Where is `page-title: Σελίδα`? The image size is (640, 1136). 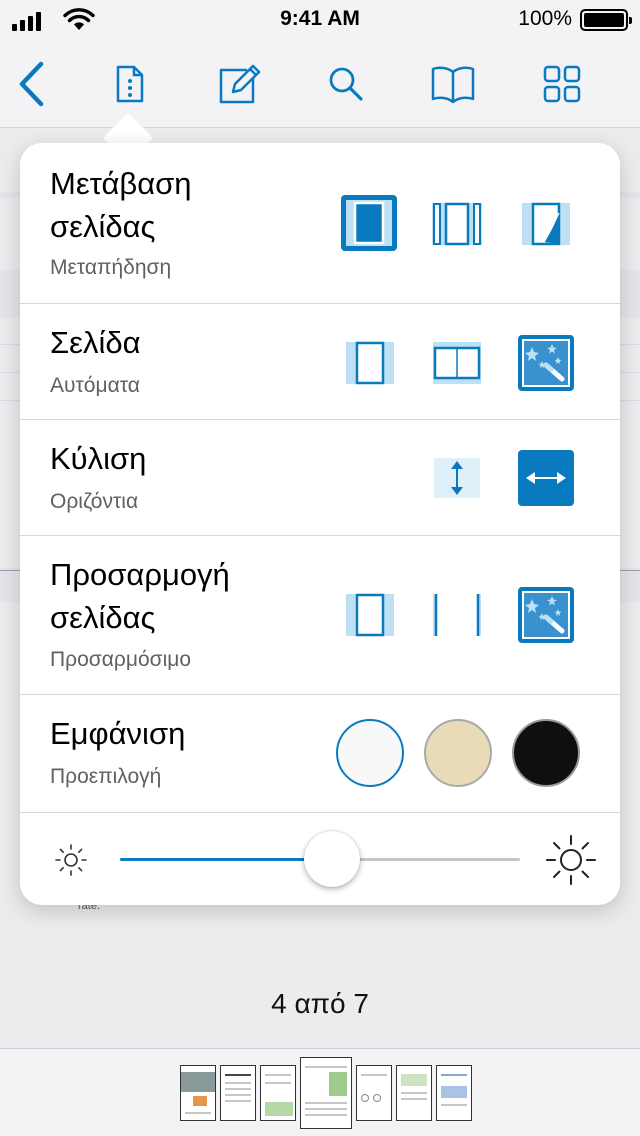 page-title: Σελίδα is located at coordinates (95, 342).